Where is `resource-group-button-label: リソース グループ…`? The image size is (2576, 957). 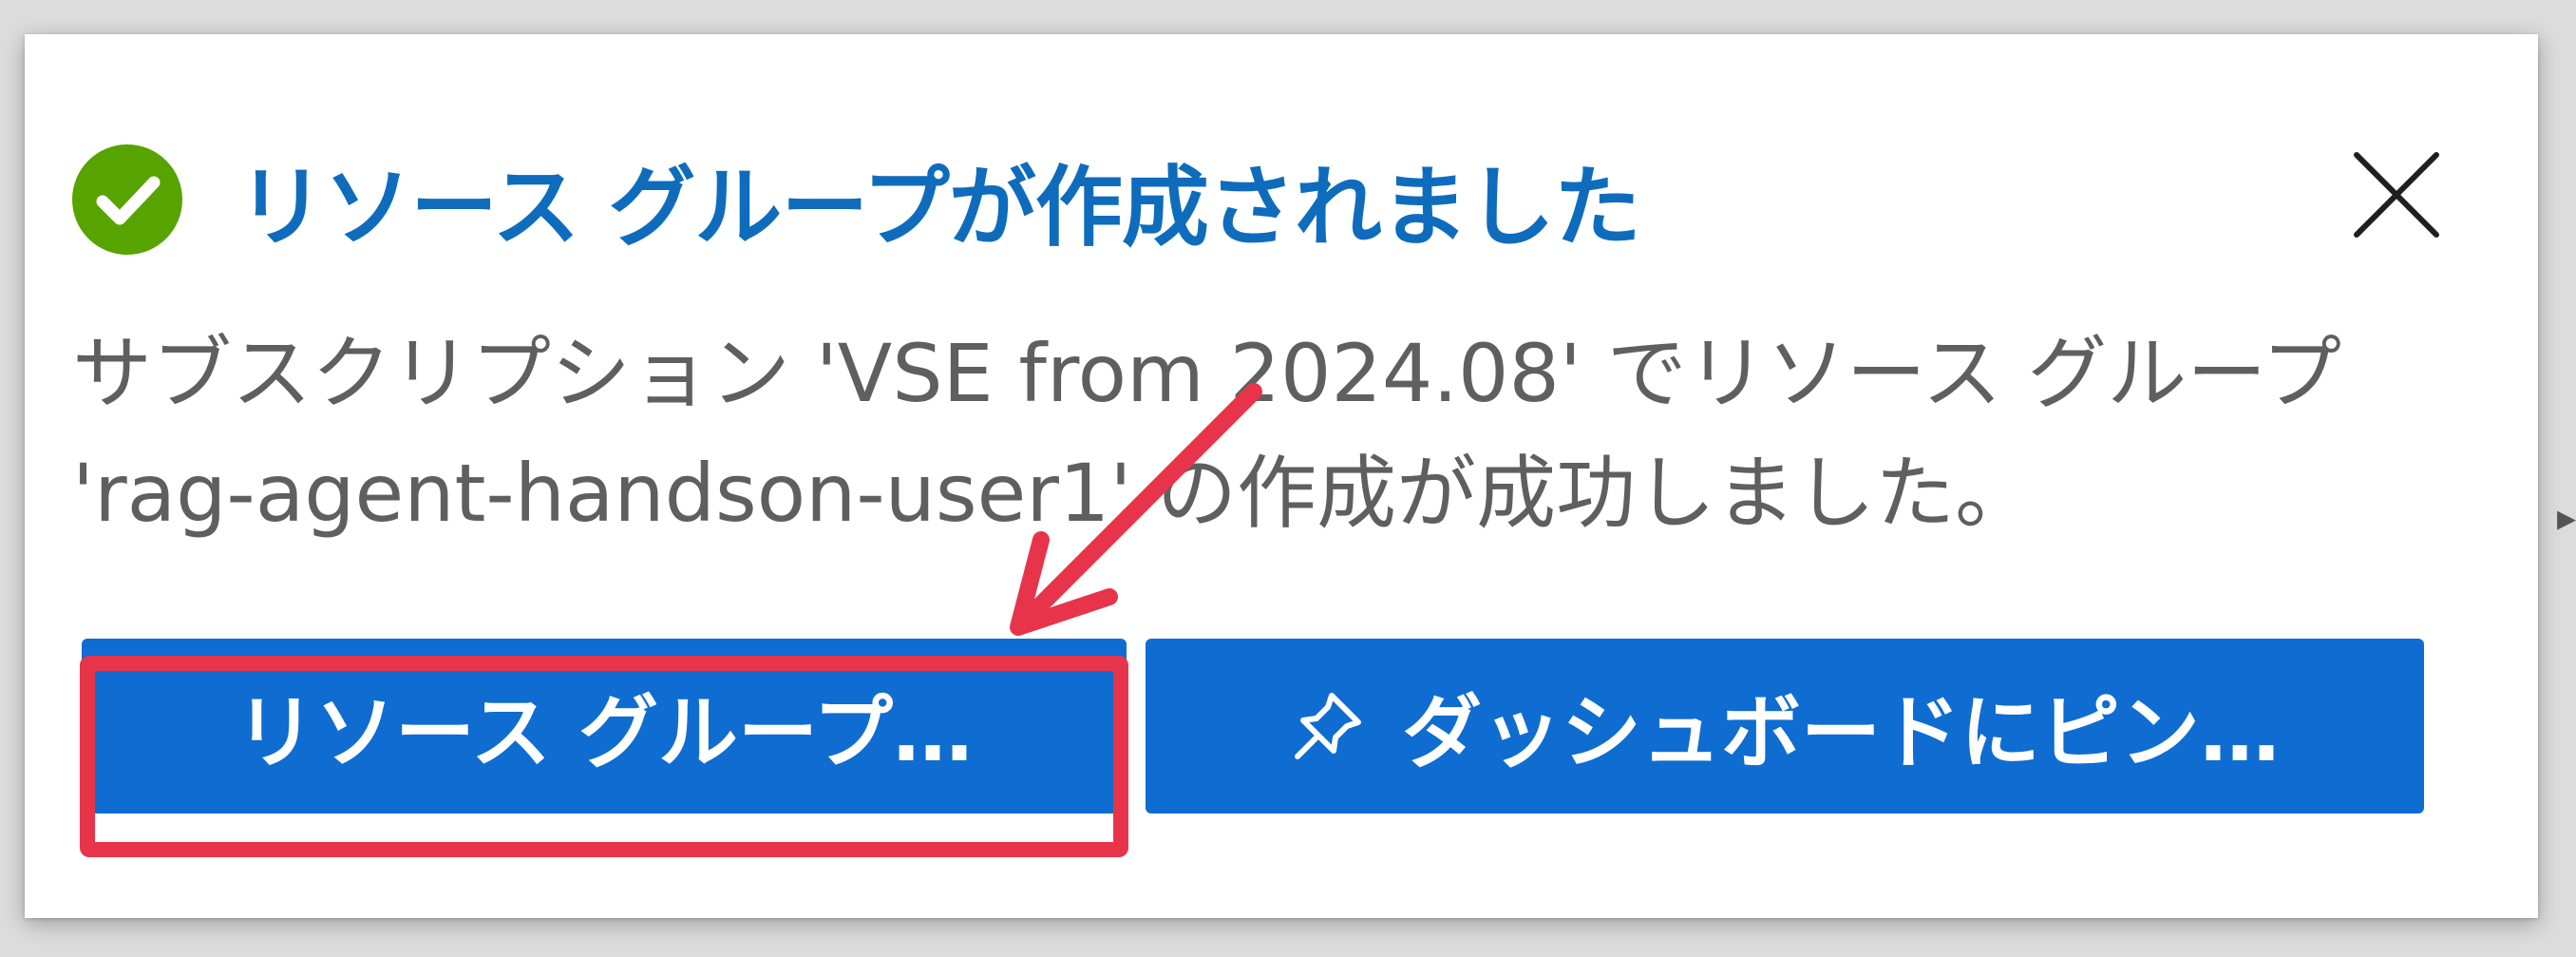 resource-group-button-label: リソース グループ… is located at coordinates (604, 732).